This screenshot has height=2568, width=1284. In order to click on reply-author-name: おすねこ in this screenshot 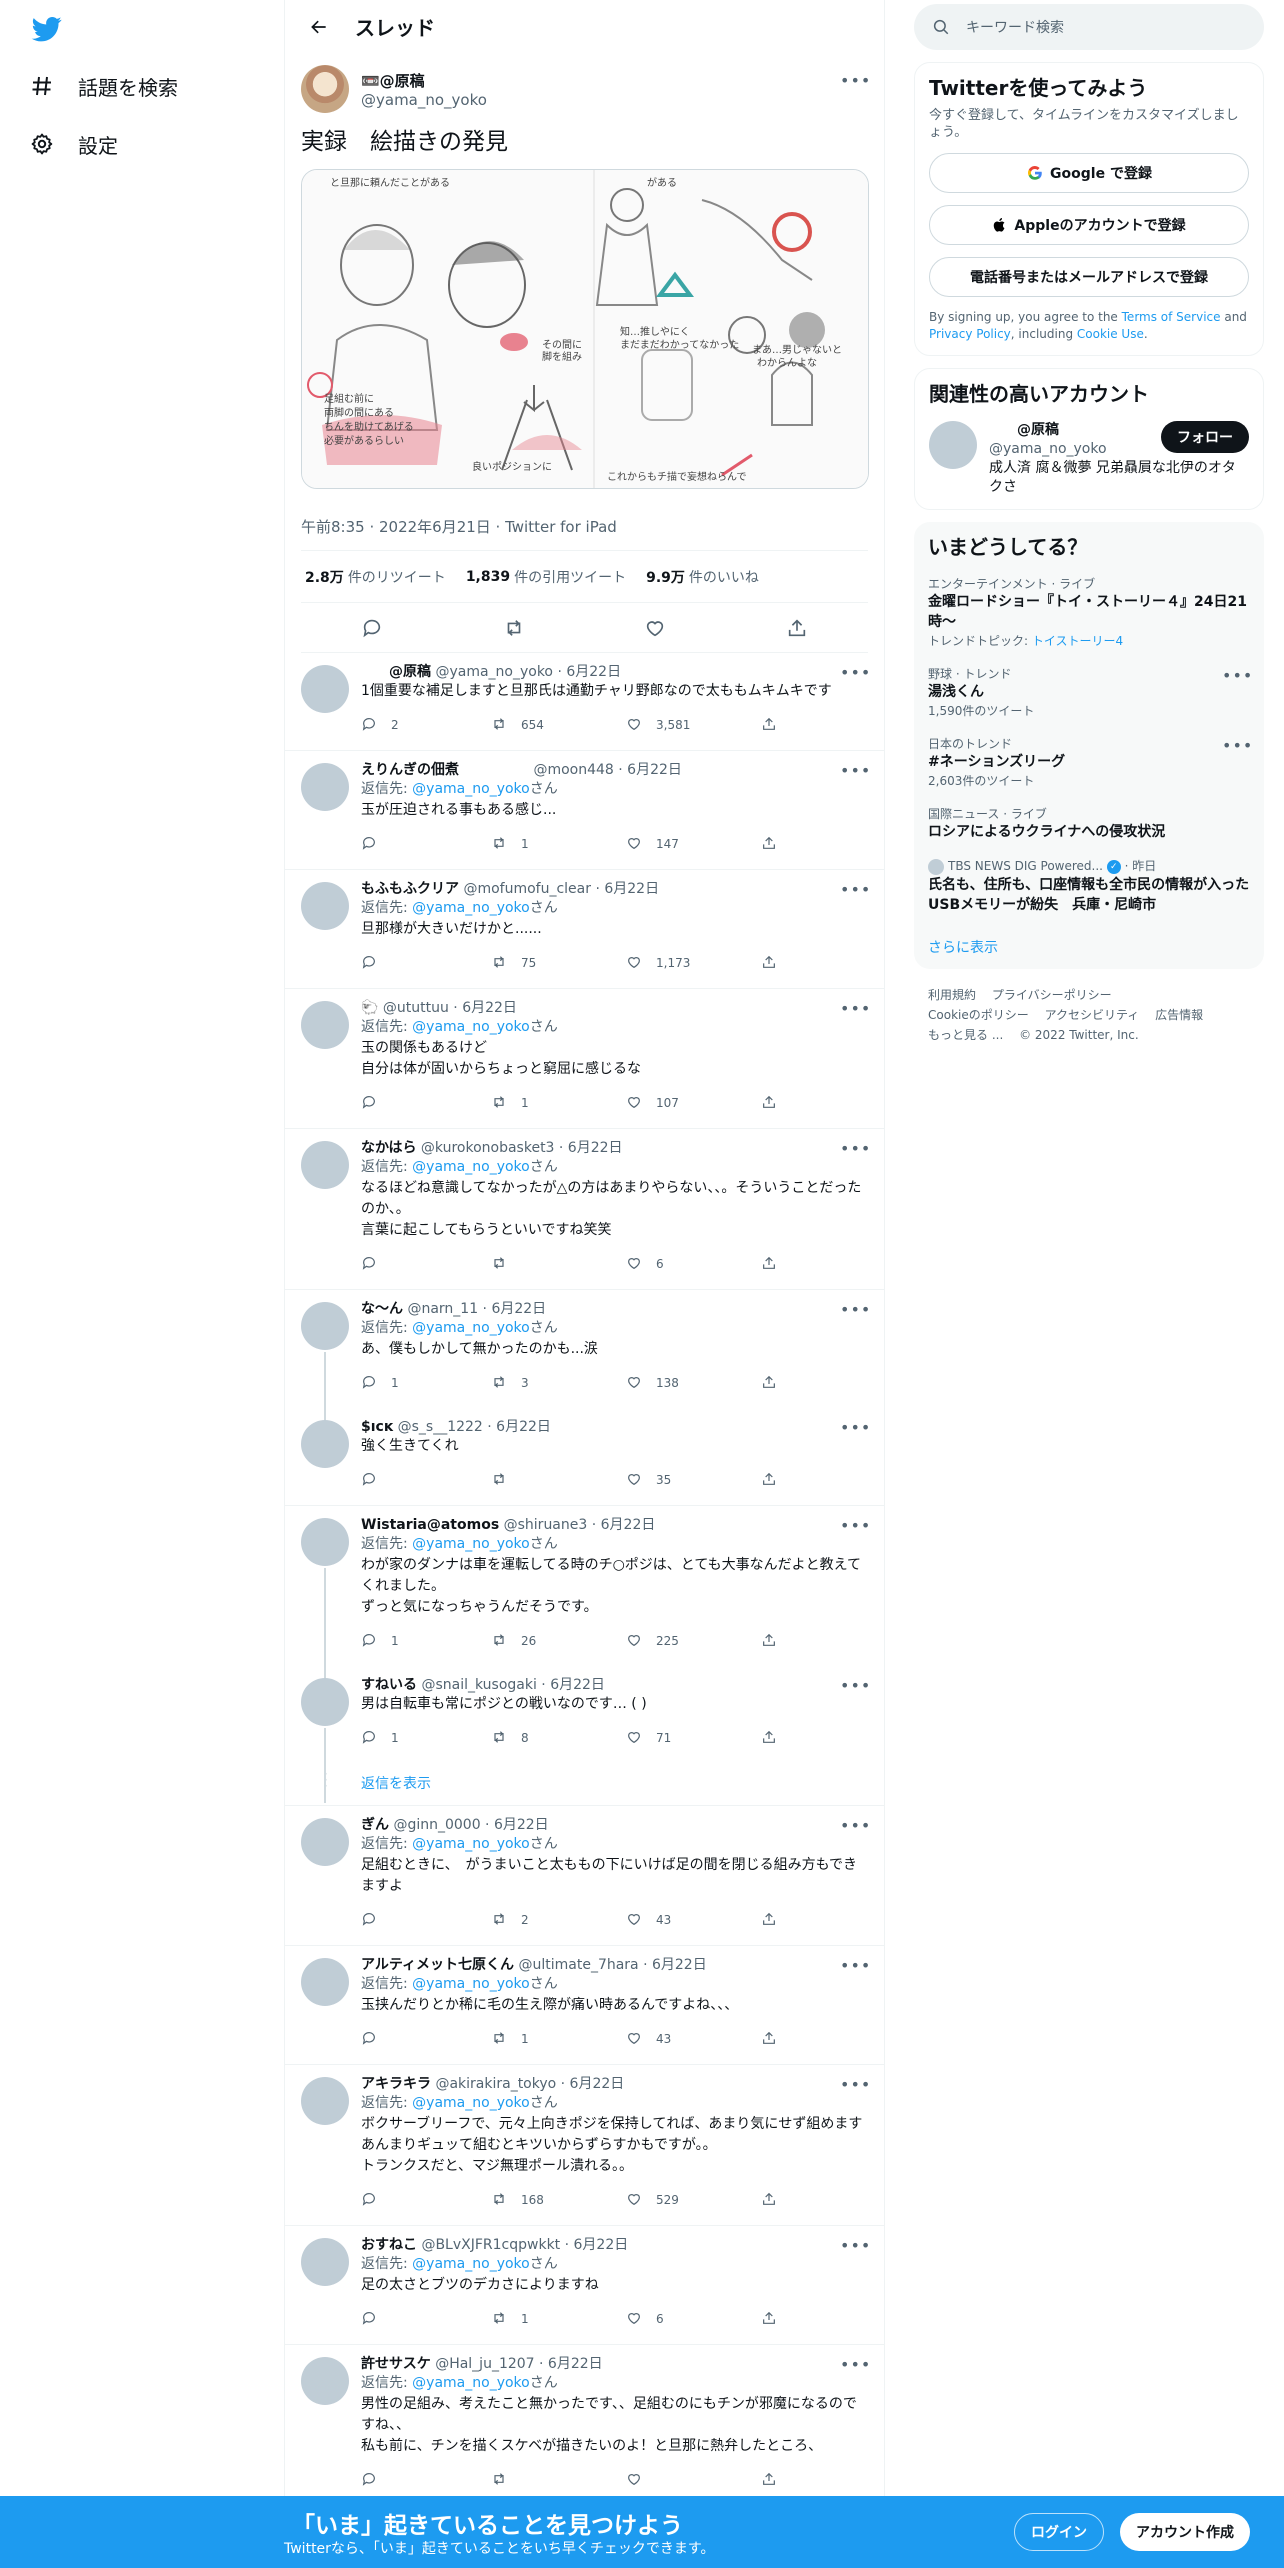, I will do `click(389, 2245)`.